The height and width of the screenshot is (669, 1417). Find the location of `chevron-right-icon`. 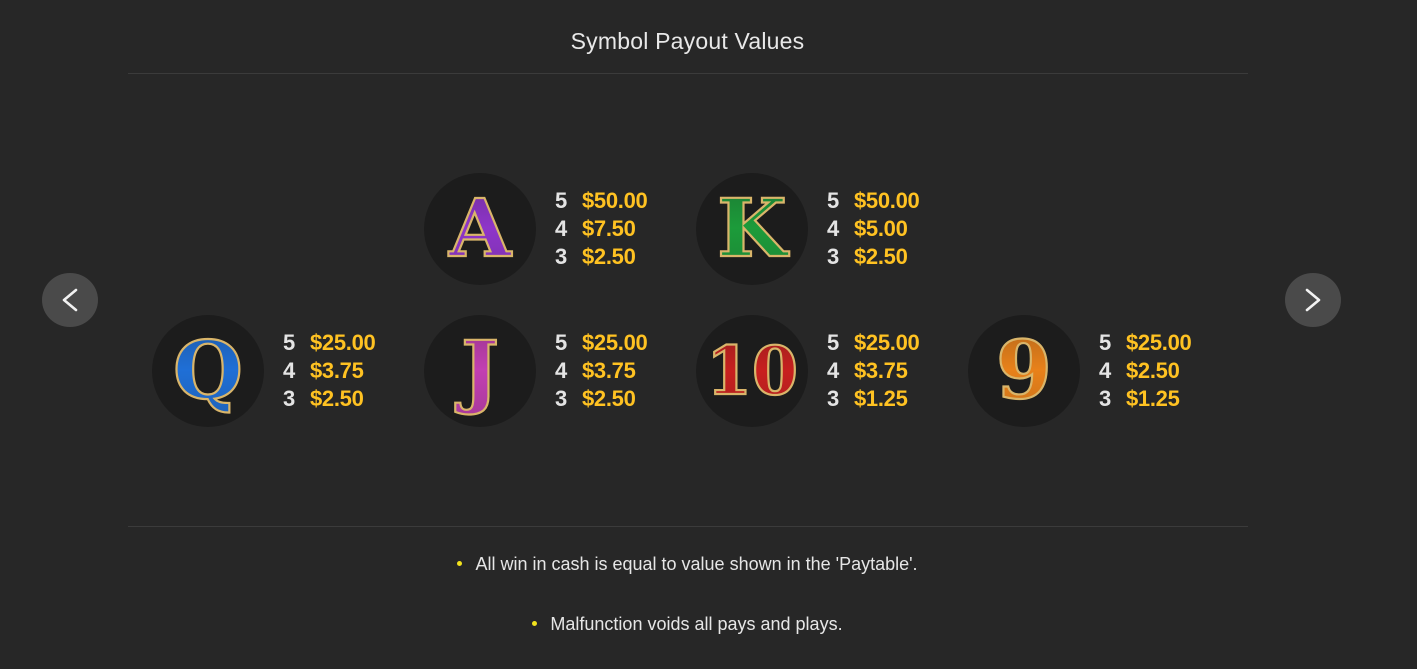

chevron-right-icon is located at coordinates (1313, 300).